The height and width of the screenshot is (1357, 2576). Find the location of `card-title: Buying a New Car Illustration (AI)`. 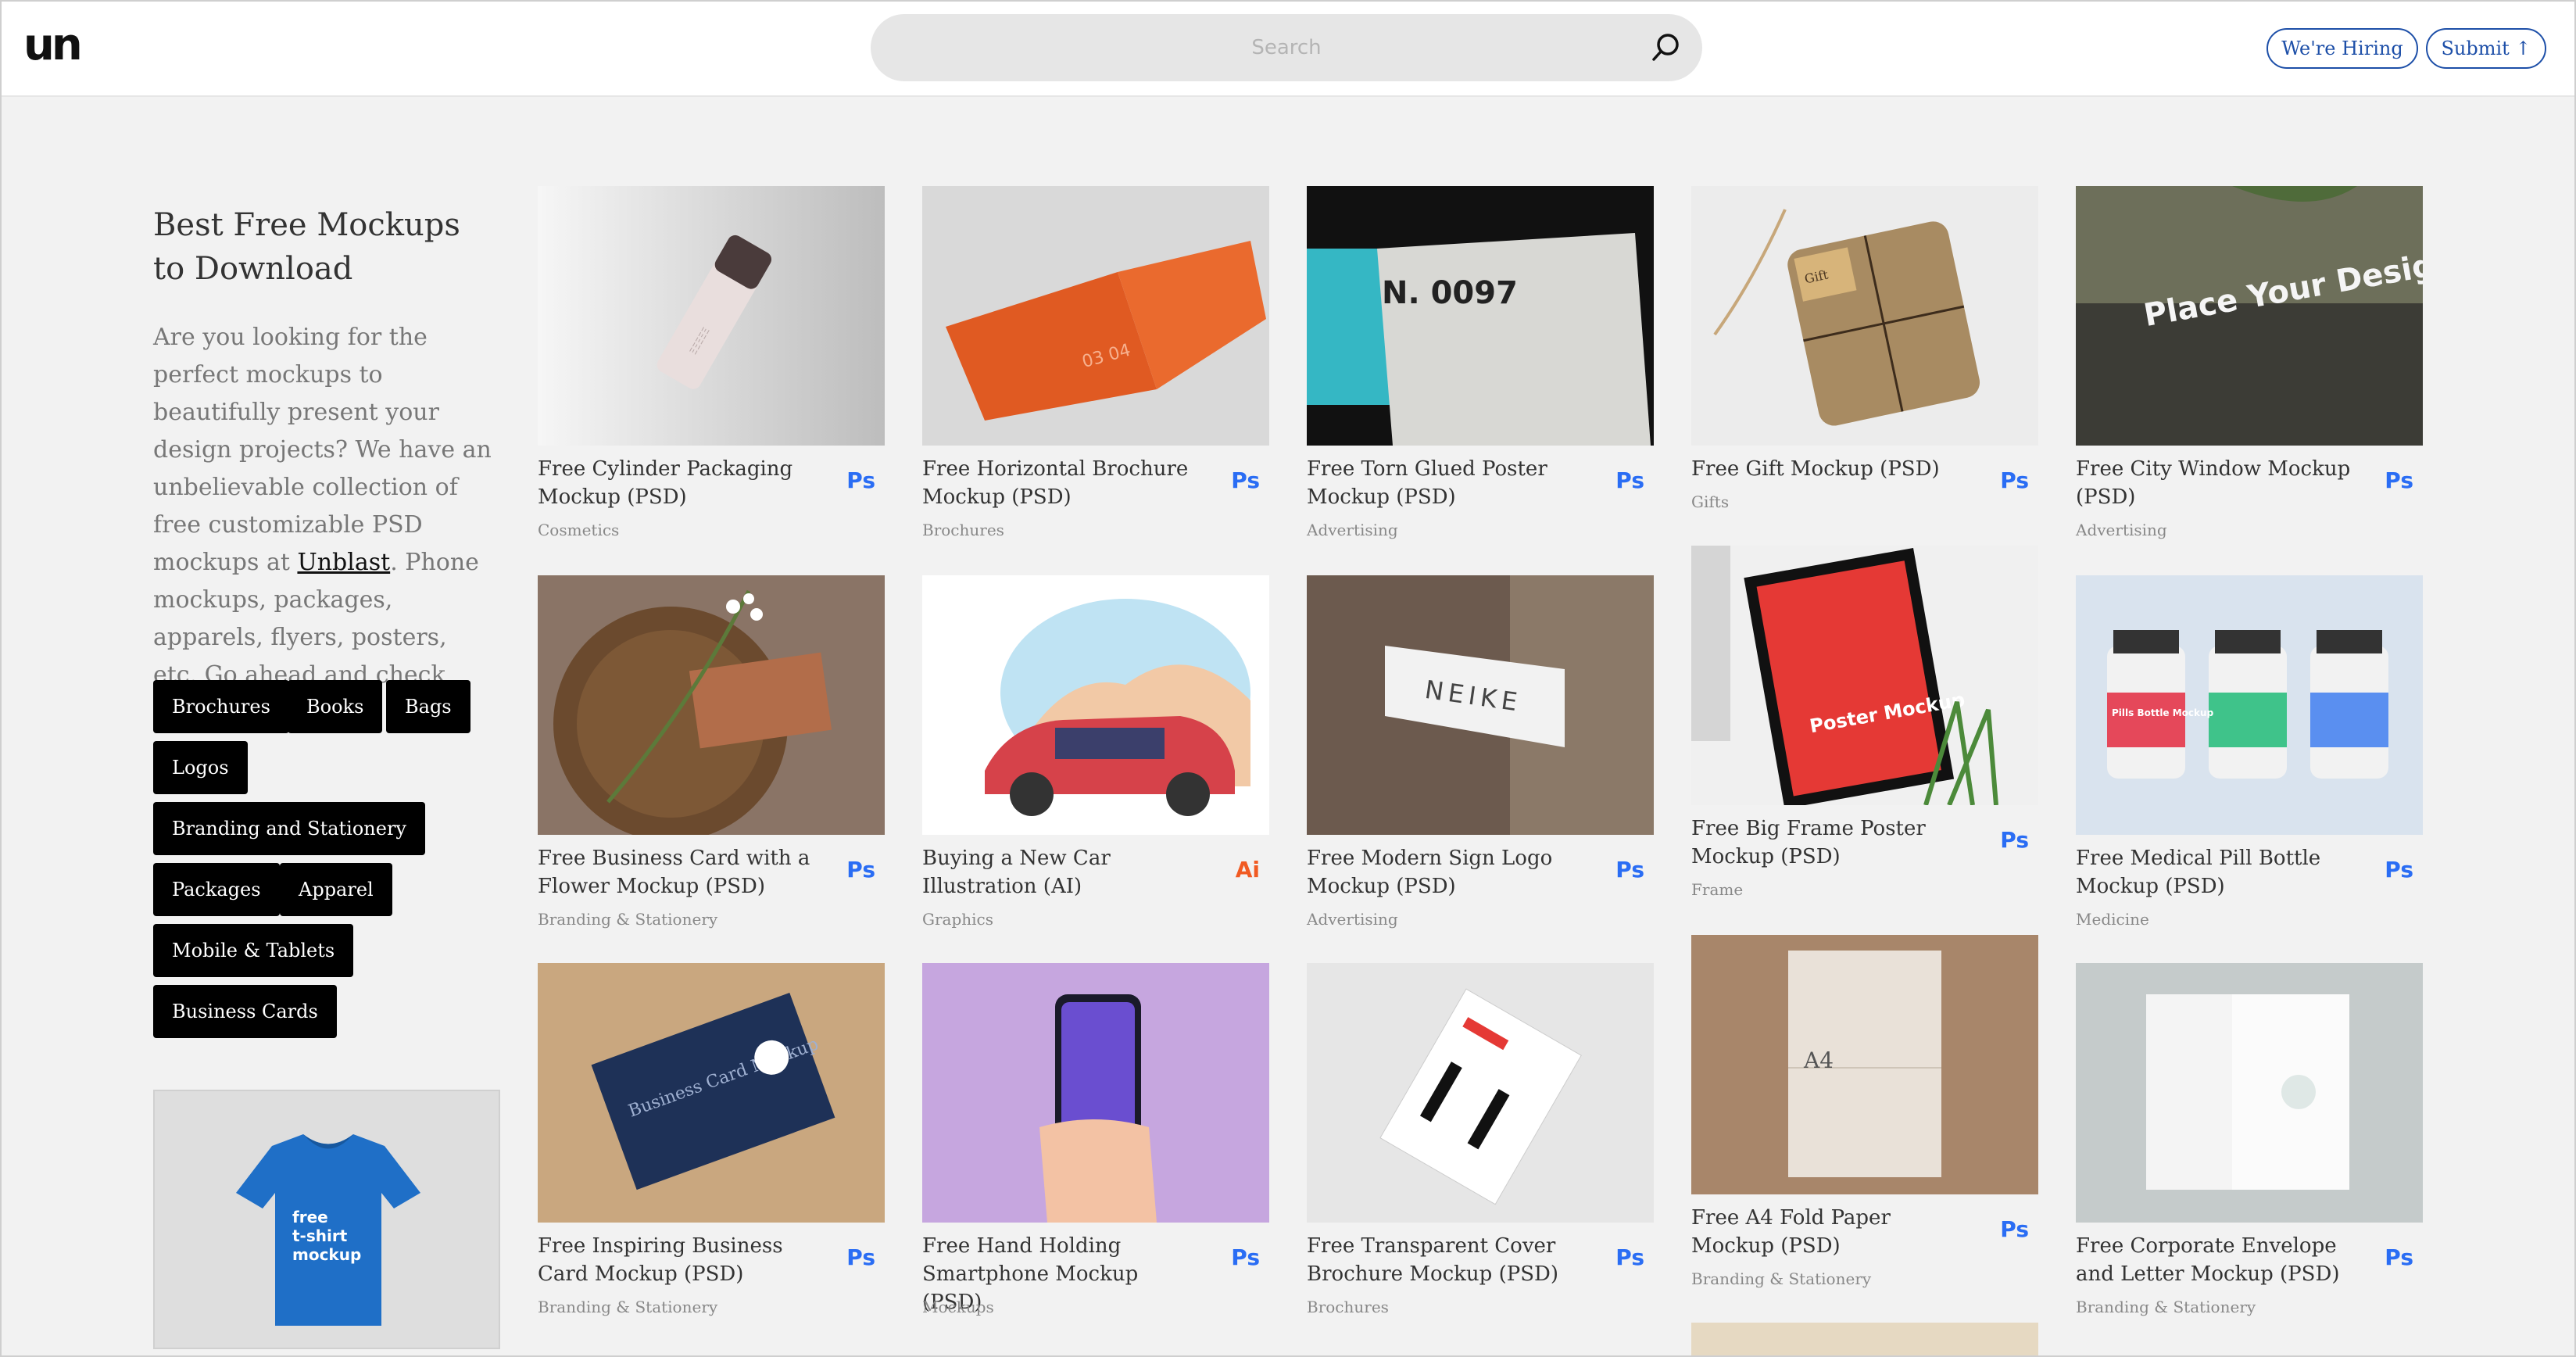

card-title: Buying a New Car Illustration (AI) is located at coordinates (1063, 872).